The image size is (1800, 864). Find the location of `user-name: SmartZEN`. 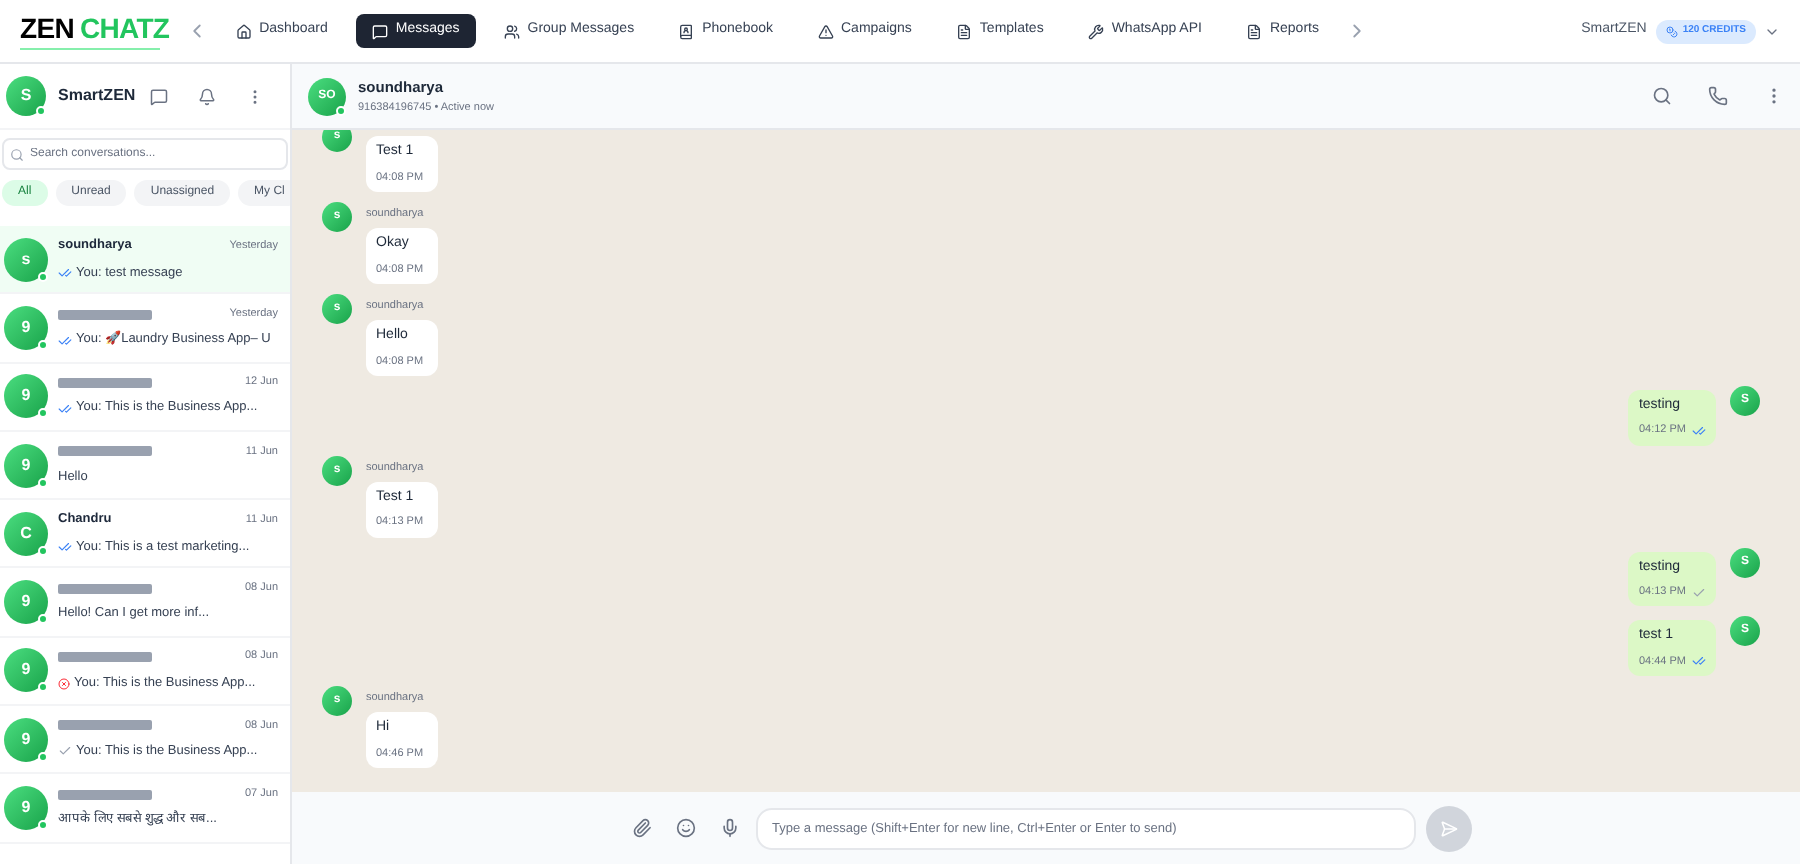

user-name: SmartZEN is located at coordinates (98, 96).